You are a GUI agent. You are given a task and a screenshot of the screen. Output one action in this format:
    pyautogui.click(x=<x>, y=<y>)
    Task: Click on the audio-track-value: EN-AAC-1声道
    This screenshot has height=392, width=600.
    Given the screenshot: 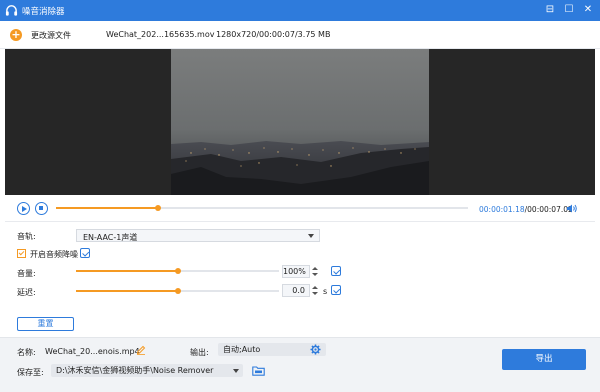 What is the action you would take?
    pyautogui.click(x=110, y=237)
    